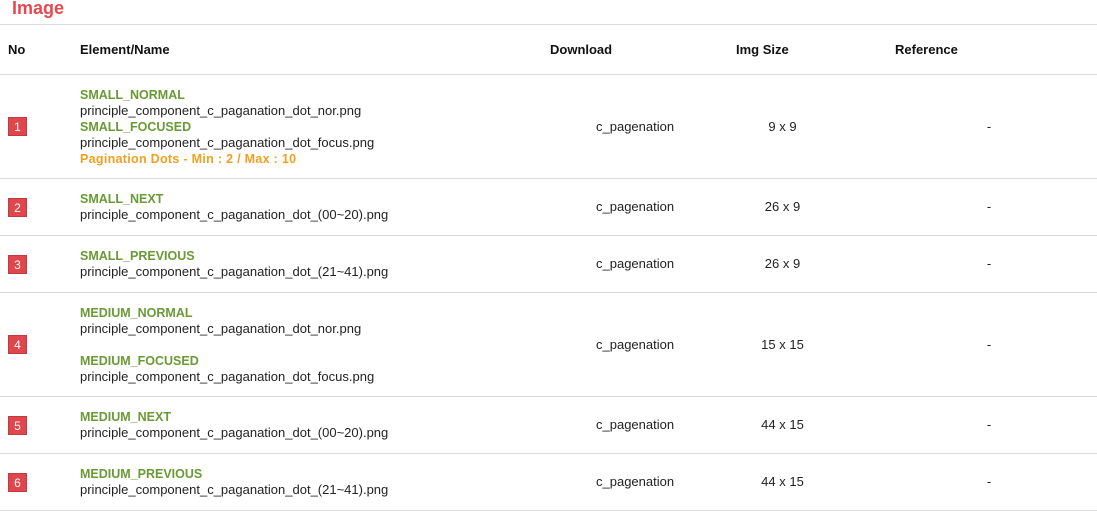  What do you see at coordinates (122, 199) in the screenshot?
I see `element-name: SMALL_NEXT` at bounding box center [122, 199].